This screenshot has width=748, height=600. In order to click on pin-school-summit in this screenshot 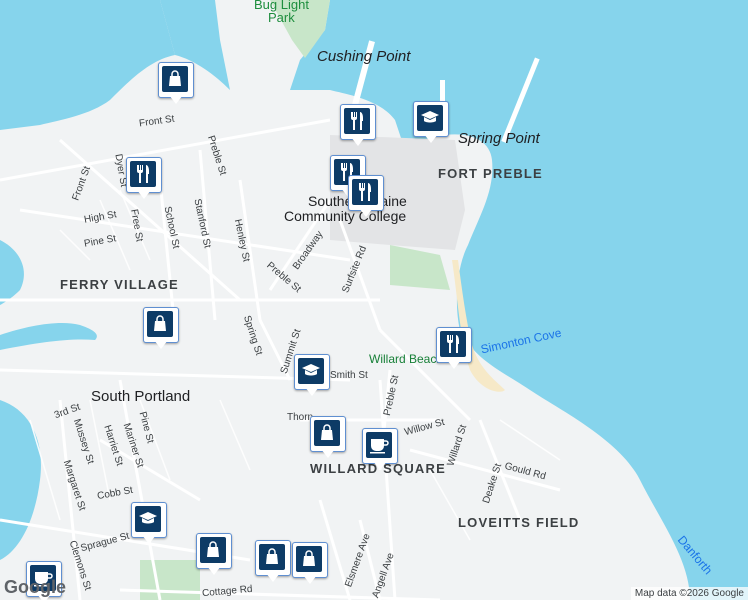, I will do `click(312, 376)`.